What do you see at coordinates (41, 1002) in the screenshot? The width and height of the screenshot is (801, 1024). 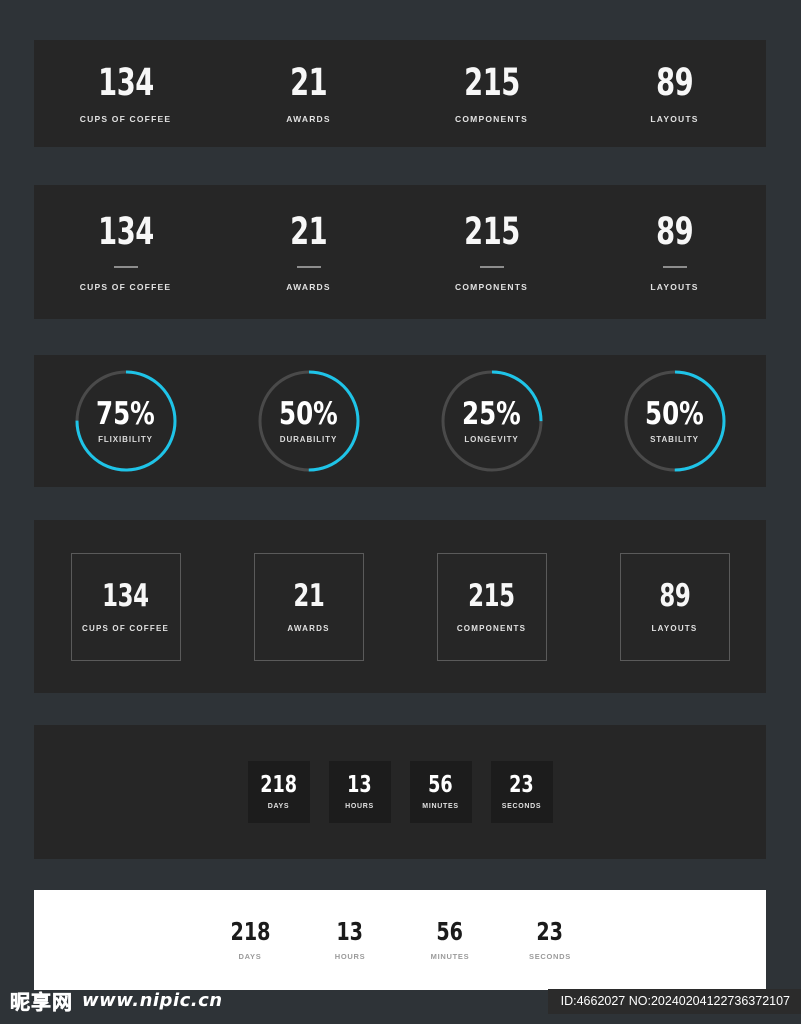 I see `watermark-logo-text: 昵享网` at bounding box center [41, 1002].